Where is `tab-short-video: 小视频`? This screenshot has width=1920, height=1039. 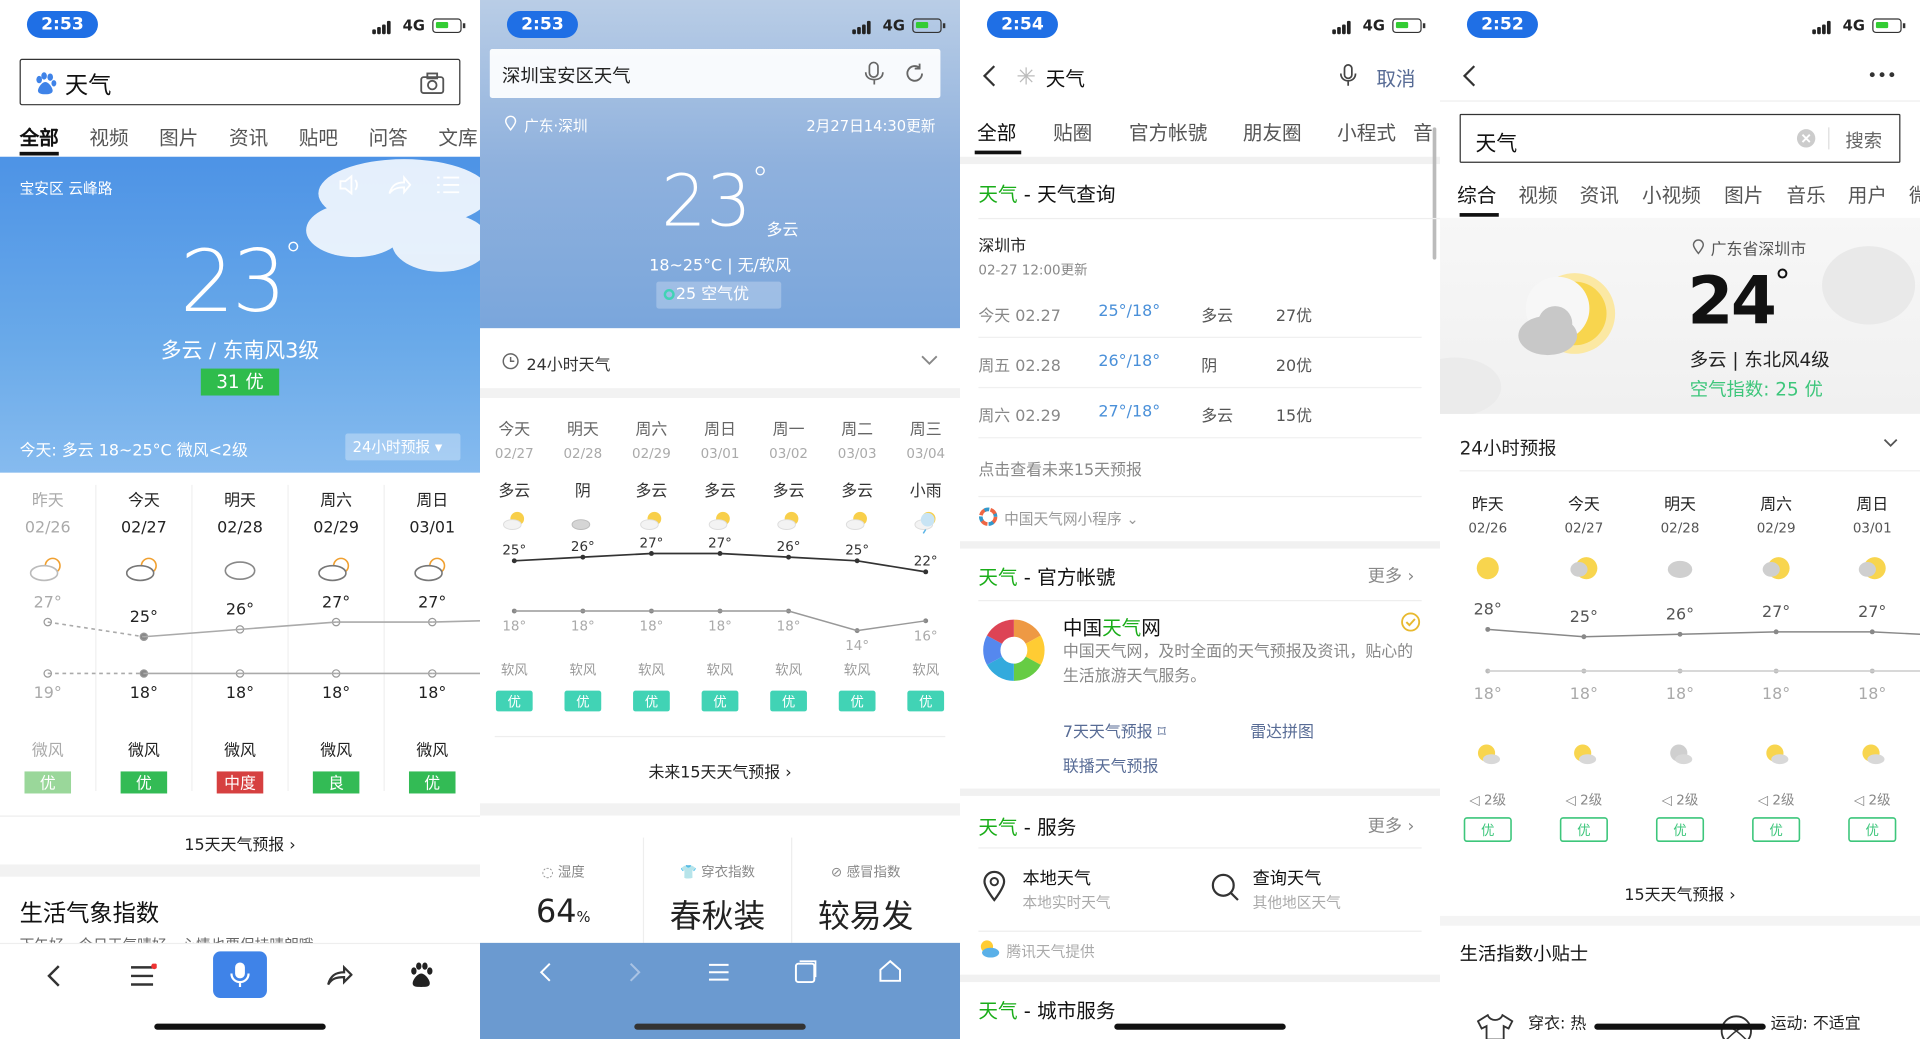
tab-short-video: 小视频 is located at coordinates (1683, 193).